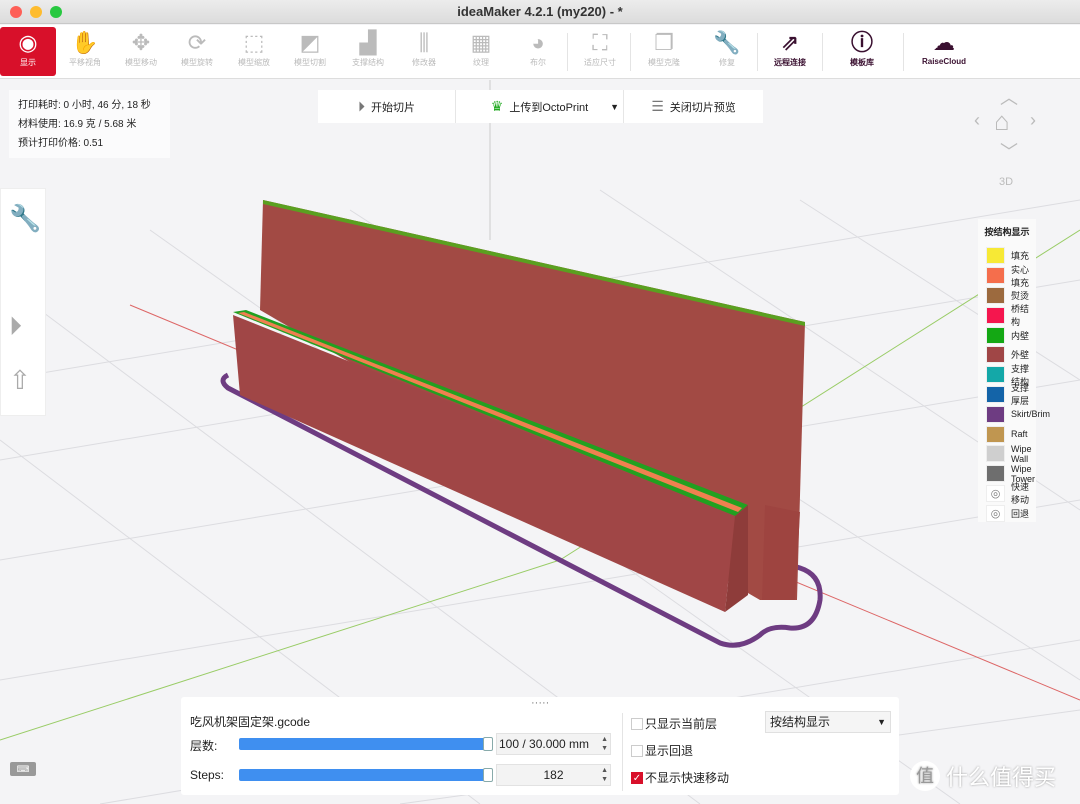 The width and height of the screenshot is (1080, 804). I want to click on clone-icon: ❐, so click(664, 42).